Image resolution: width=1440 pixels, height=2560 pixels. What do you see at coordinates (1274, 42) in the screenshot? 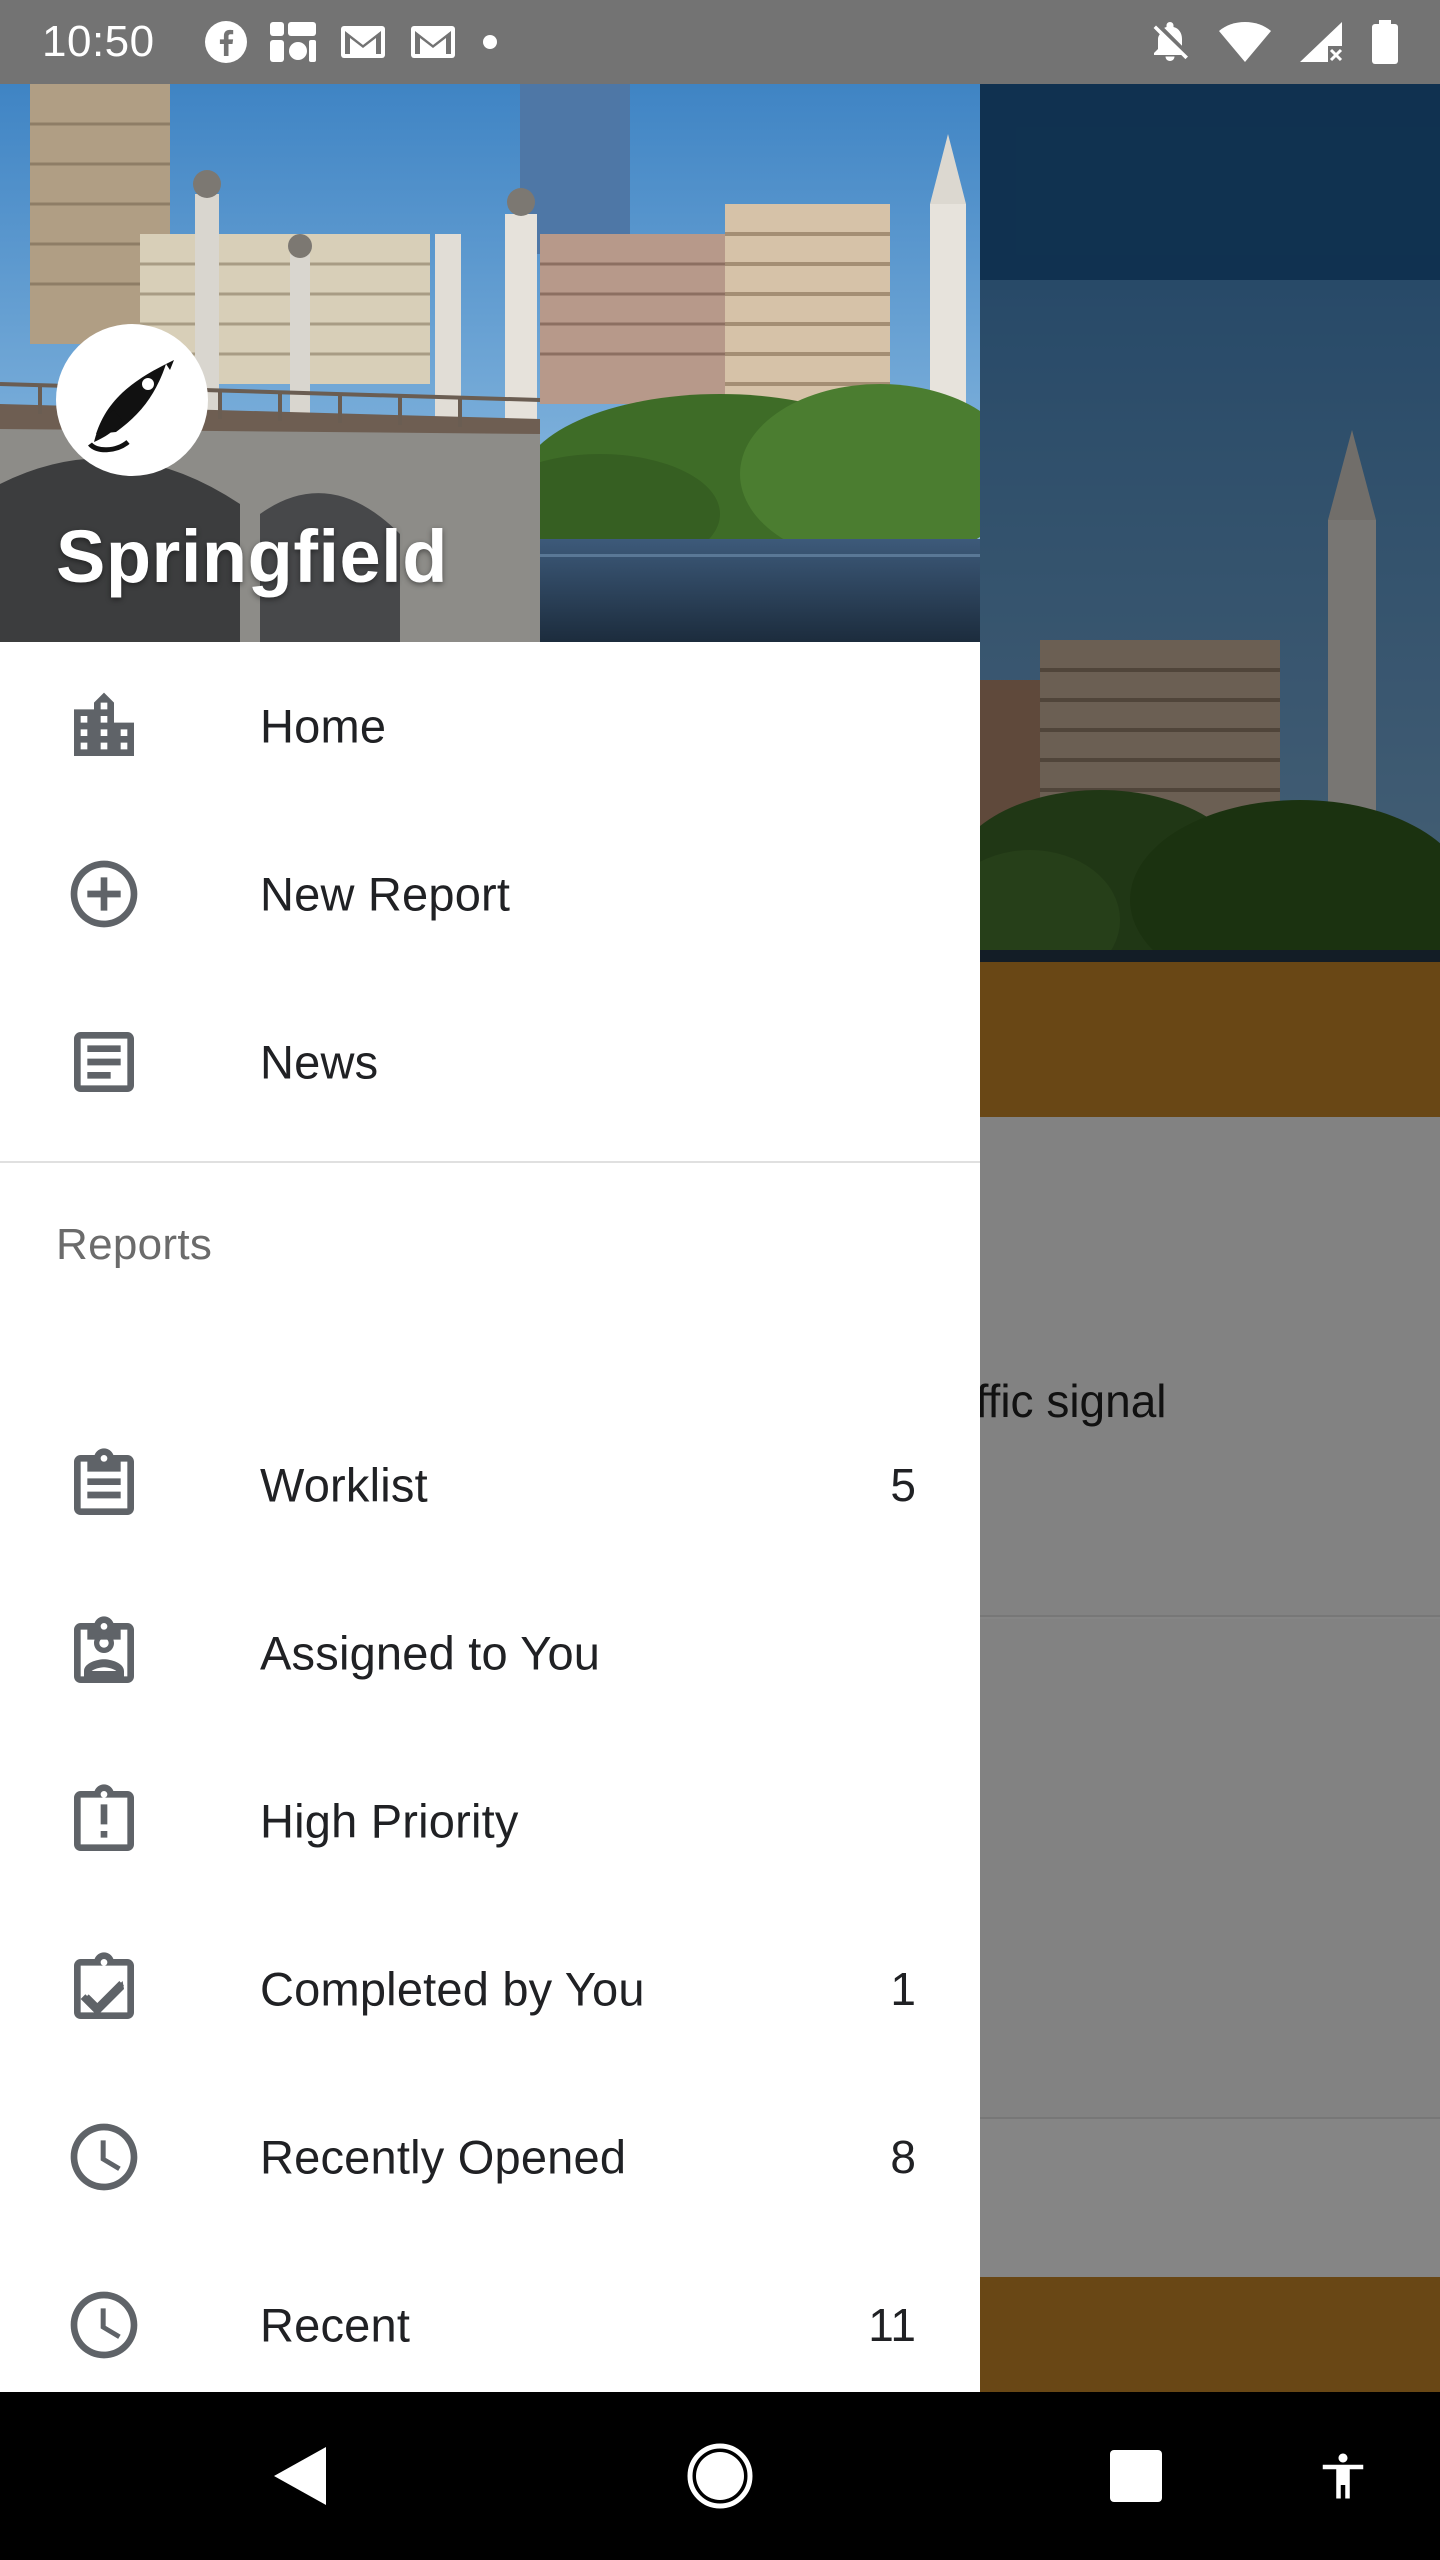
I see `status-system-icons` at bounding box center [1274, 42].